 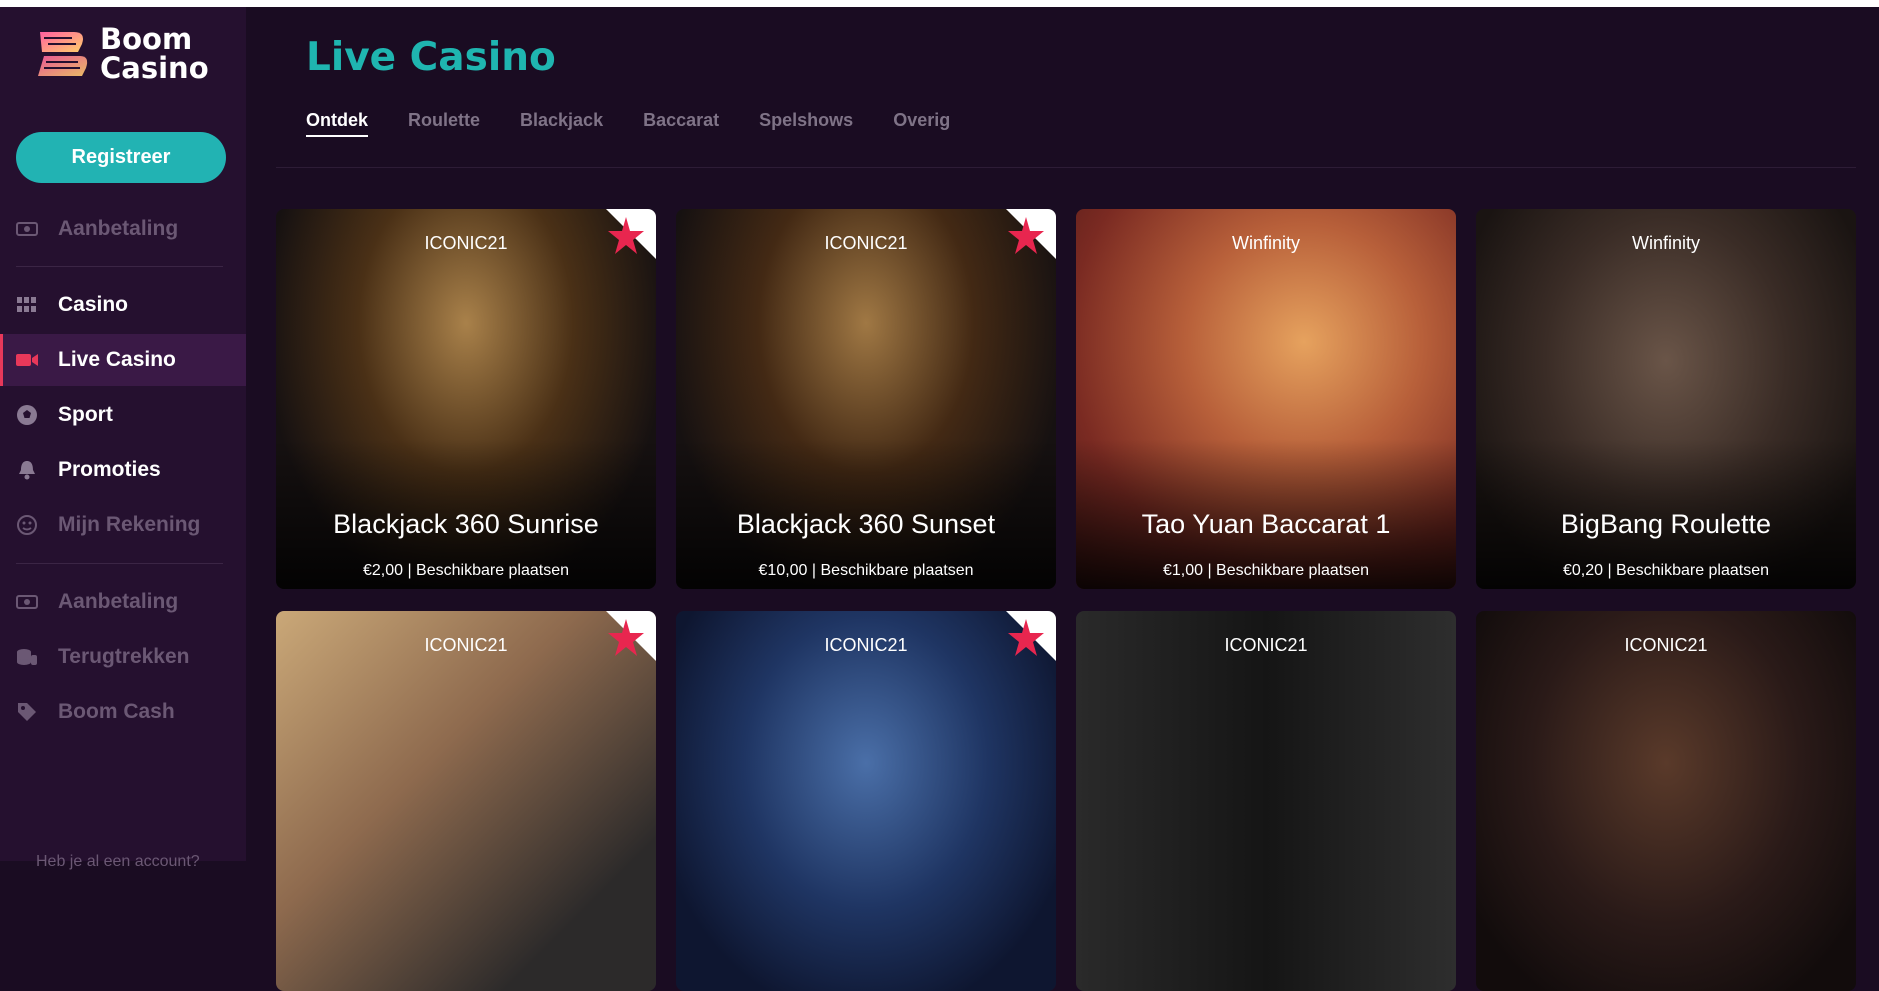 I want to click on tab-other: Overig, so click(x=921, y=123).